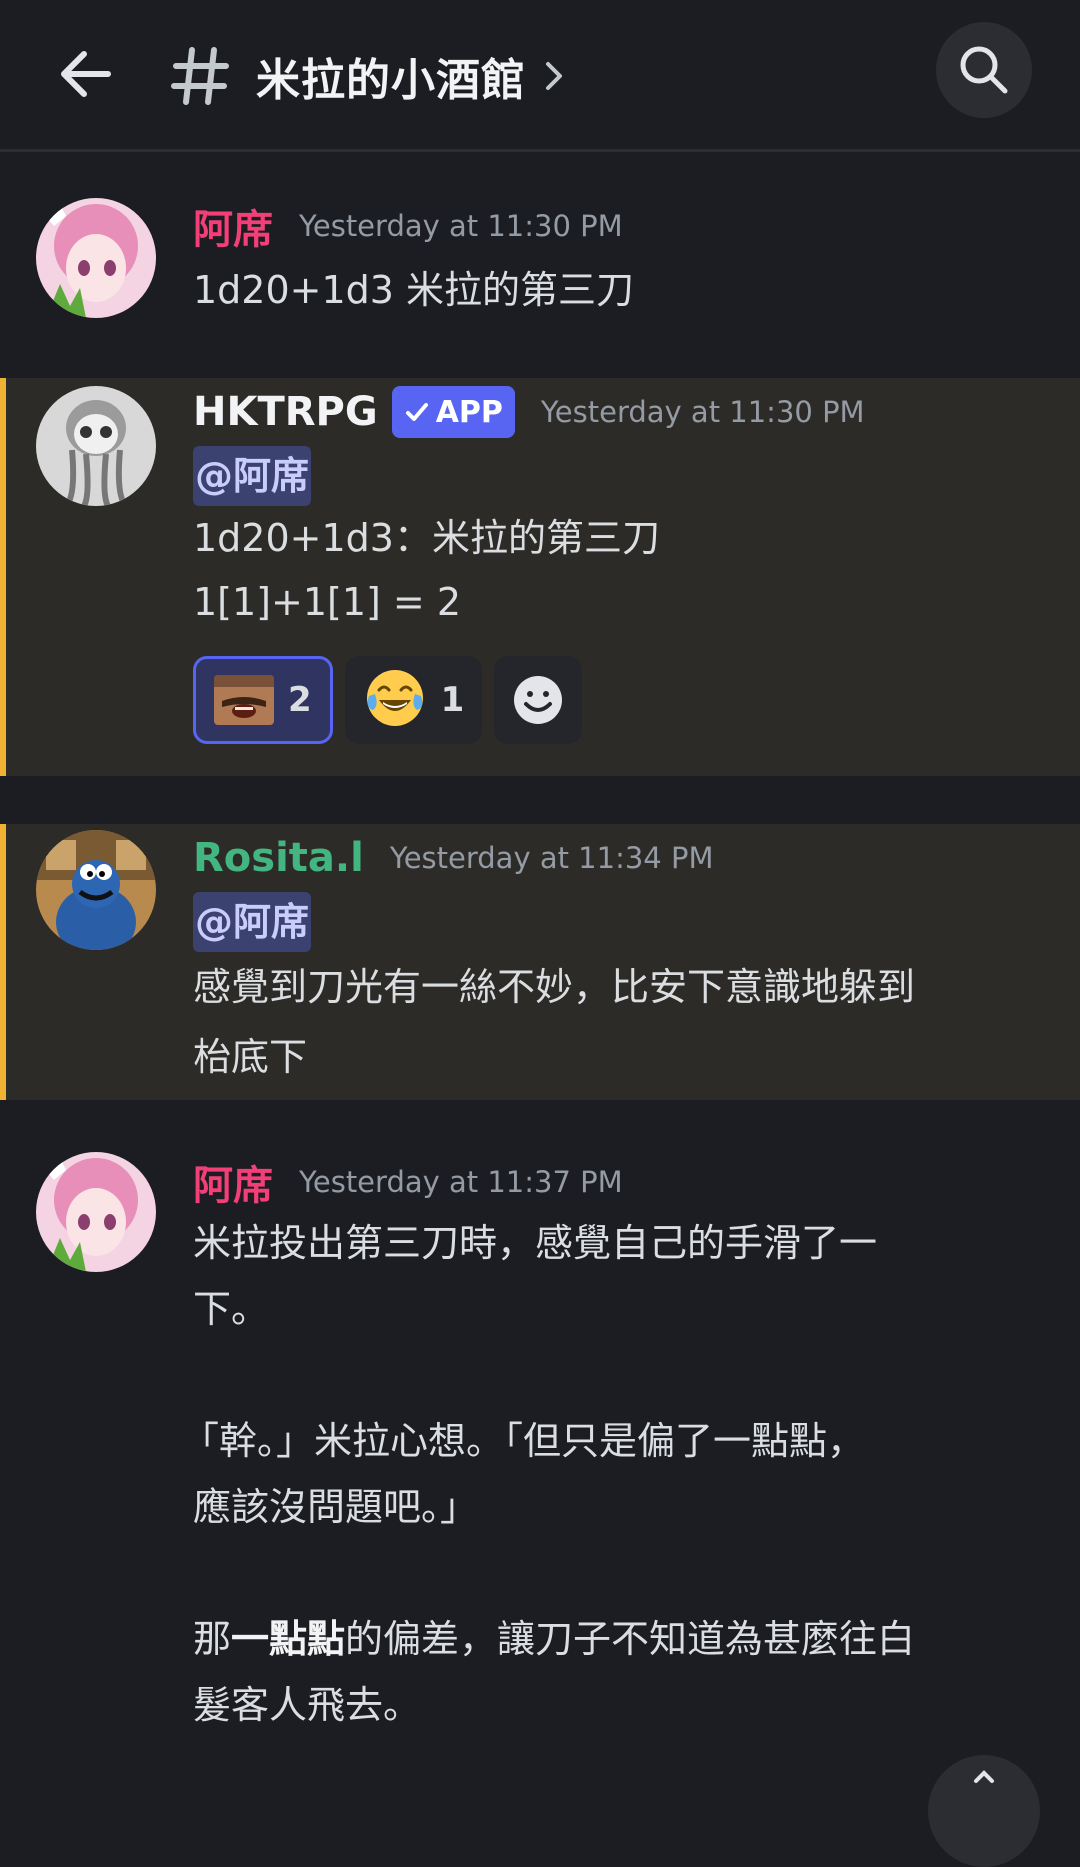  Describe the element at coordinates (461, 1182) in the screenshot. I see `timestamp: Yesterday at 11:37 PM` at that location.